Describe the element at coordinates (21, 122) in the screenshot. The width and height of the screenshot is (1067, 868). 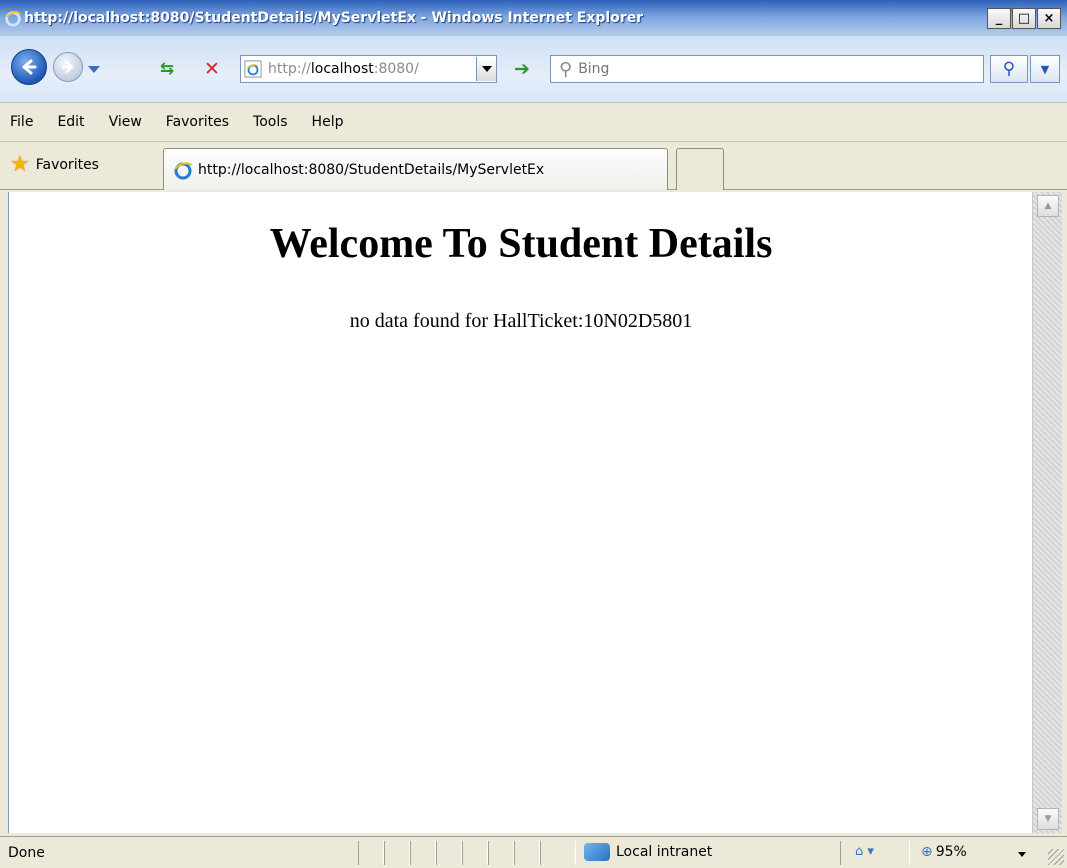
I see `menu-file: File` at that location.